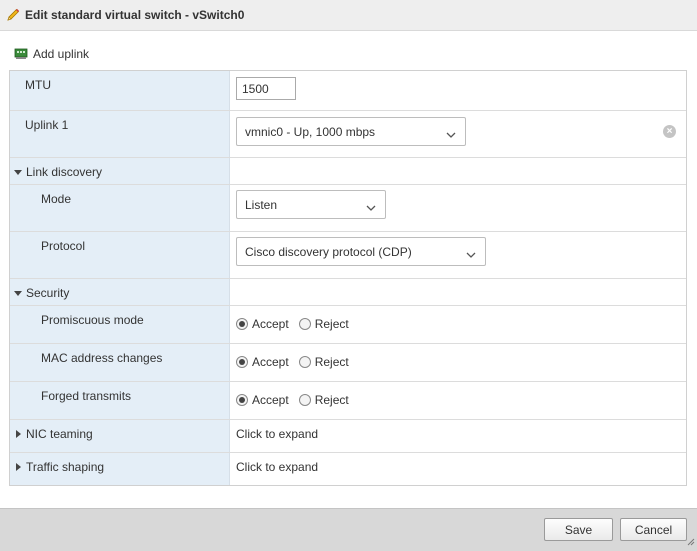 The image size is (697, 551). I want to click on nic-teaming-toggle: NIC teaming, so click(53, 434).